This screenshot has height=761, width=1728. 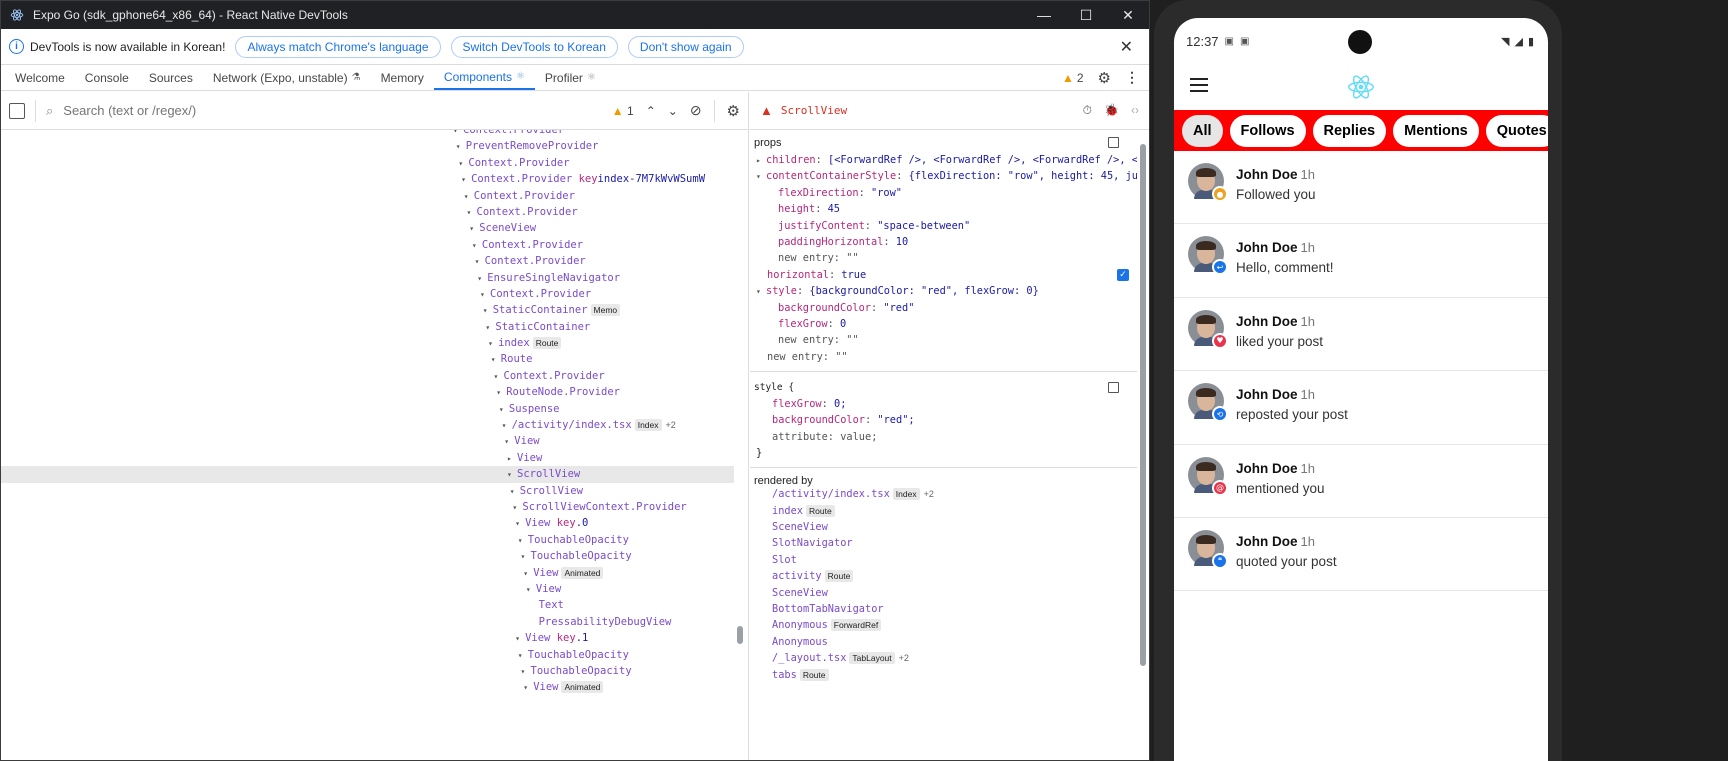 What do you see at coordinates (898, 308) in the screenshot?
I see `prop-value: "red"` at bounding box center [898, 308].